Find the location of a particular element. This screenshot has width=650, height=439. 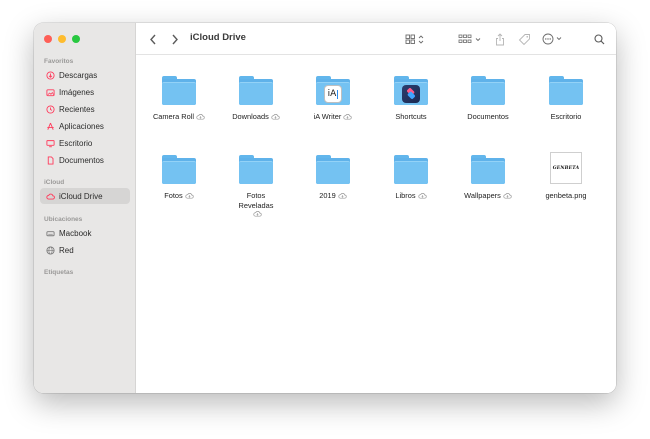

share-icon is located at coordinates (500, 38).